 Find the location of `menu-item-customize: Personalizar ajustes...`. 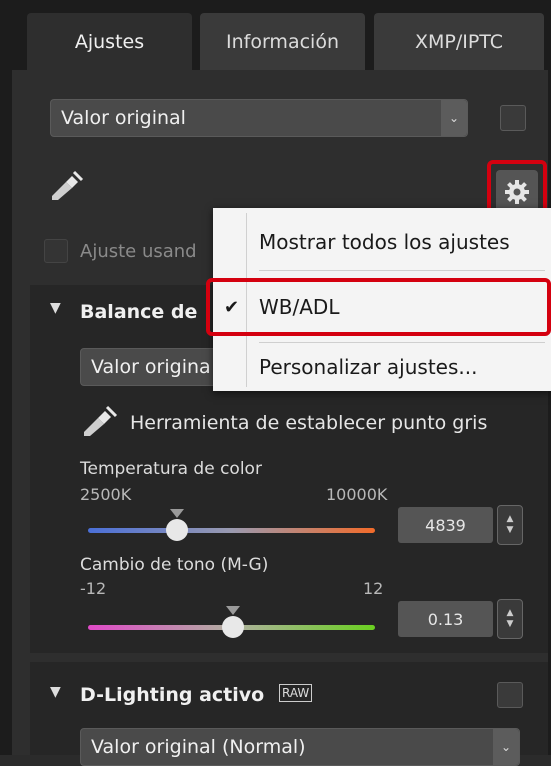

menu-item-customize: Personalizar ajustes... is located at coordinates (368, 367).